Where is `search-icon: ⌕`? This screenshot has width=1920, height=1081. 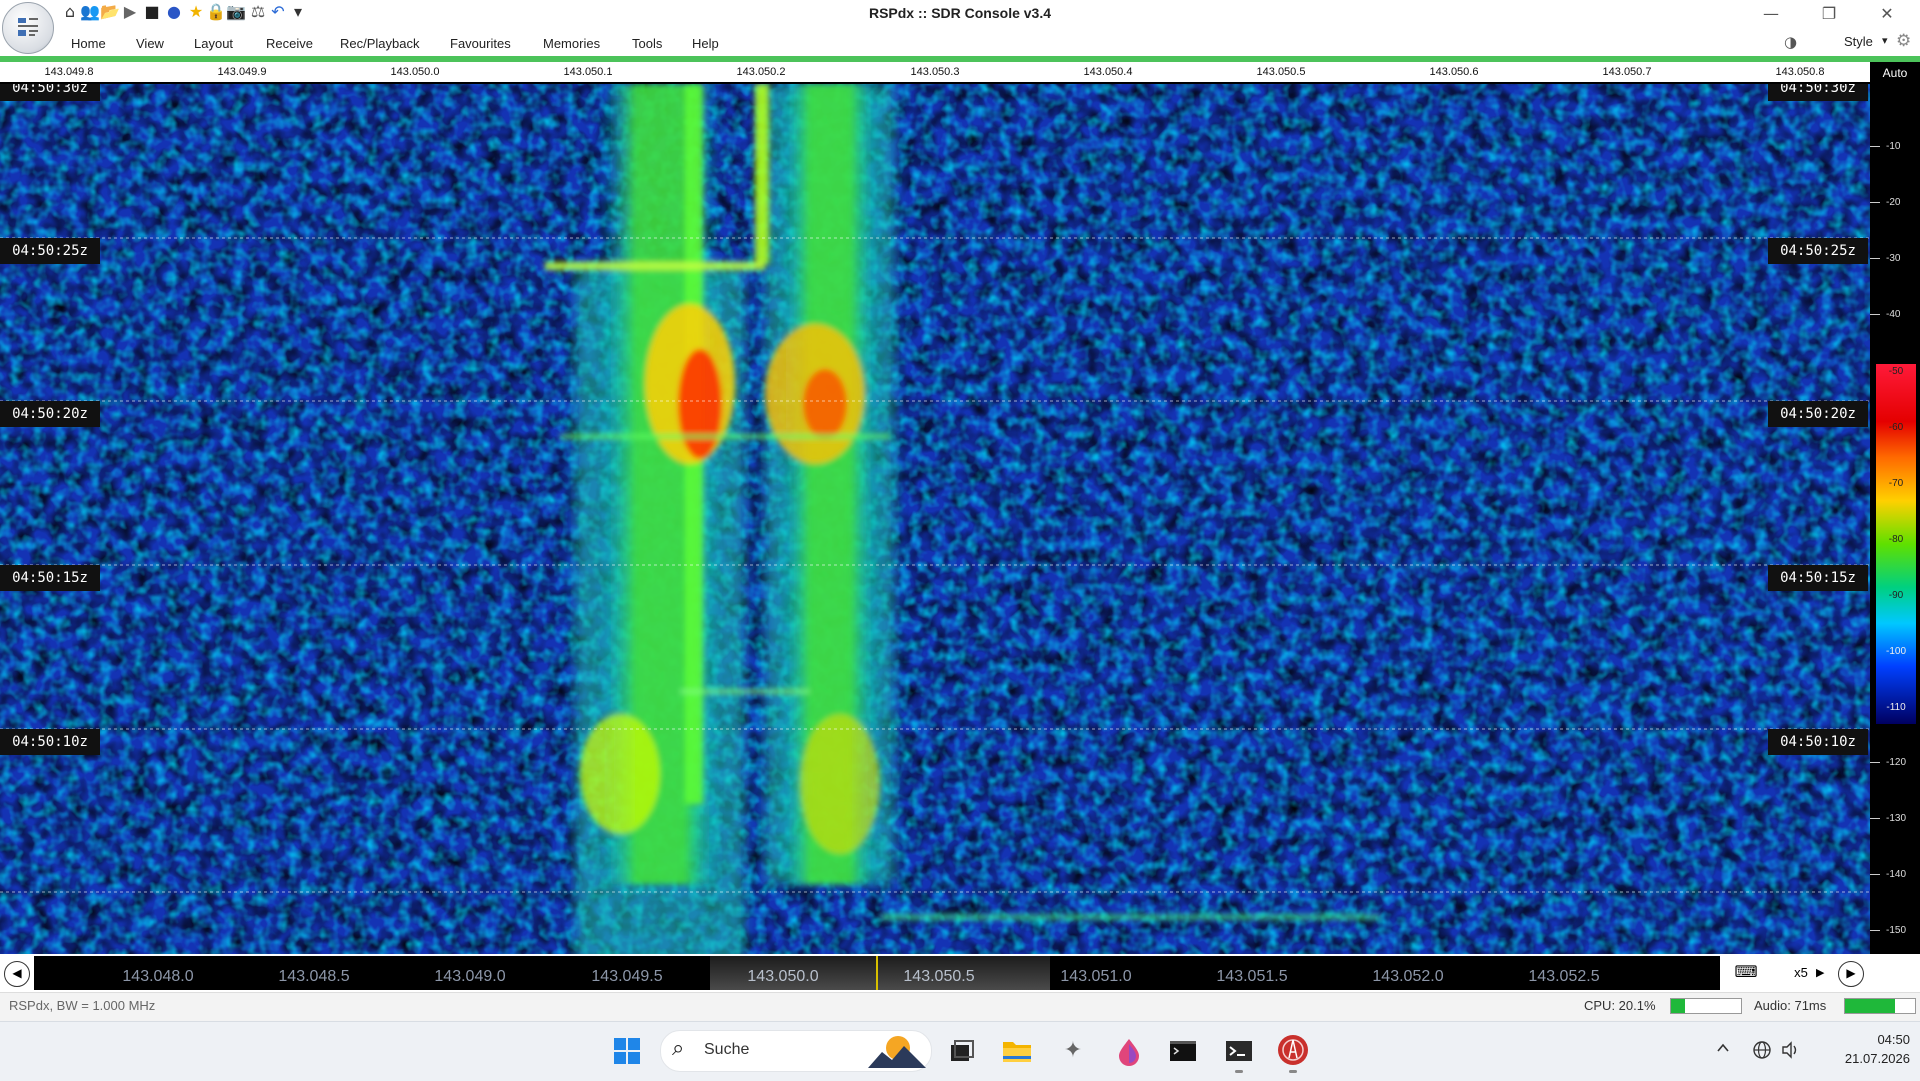
search-icon: ⌕ is located at coordinates (678, 1048).